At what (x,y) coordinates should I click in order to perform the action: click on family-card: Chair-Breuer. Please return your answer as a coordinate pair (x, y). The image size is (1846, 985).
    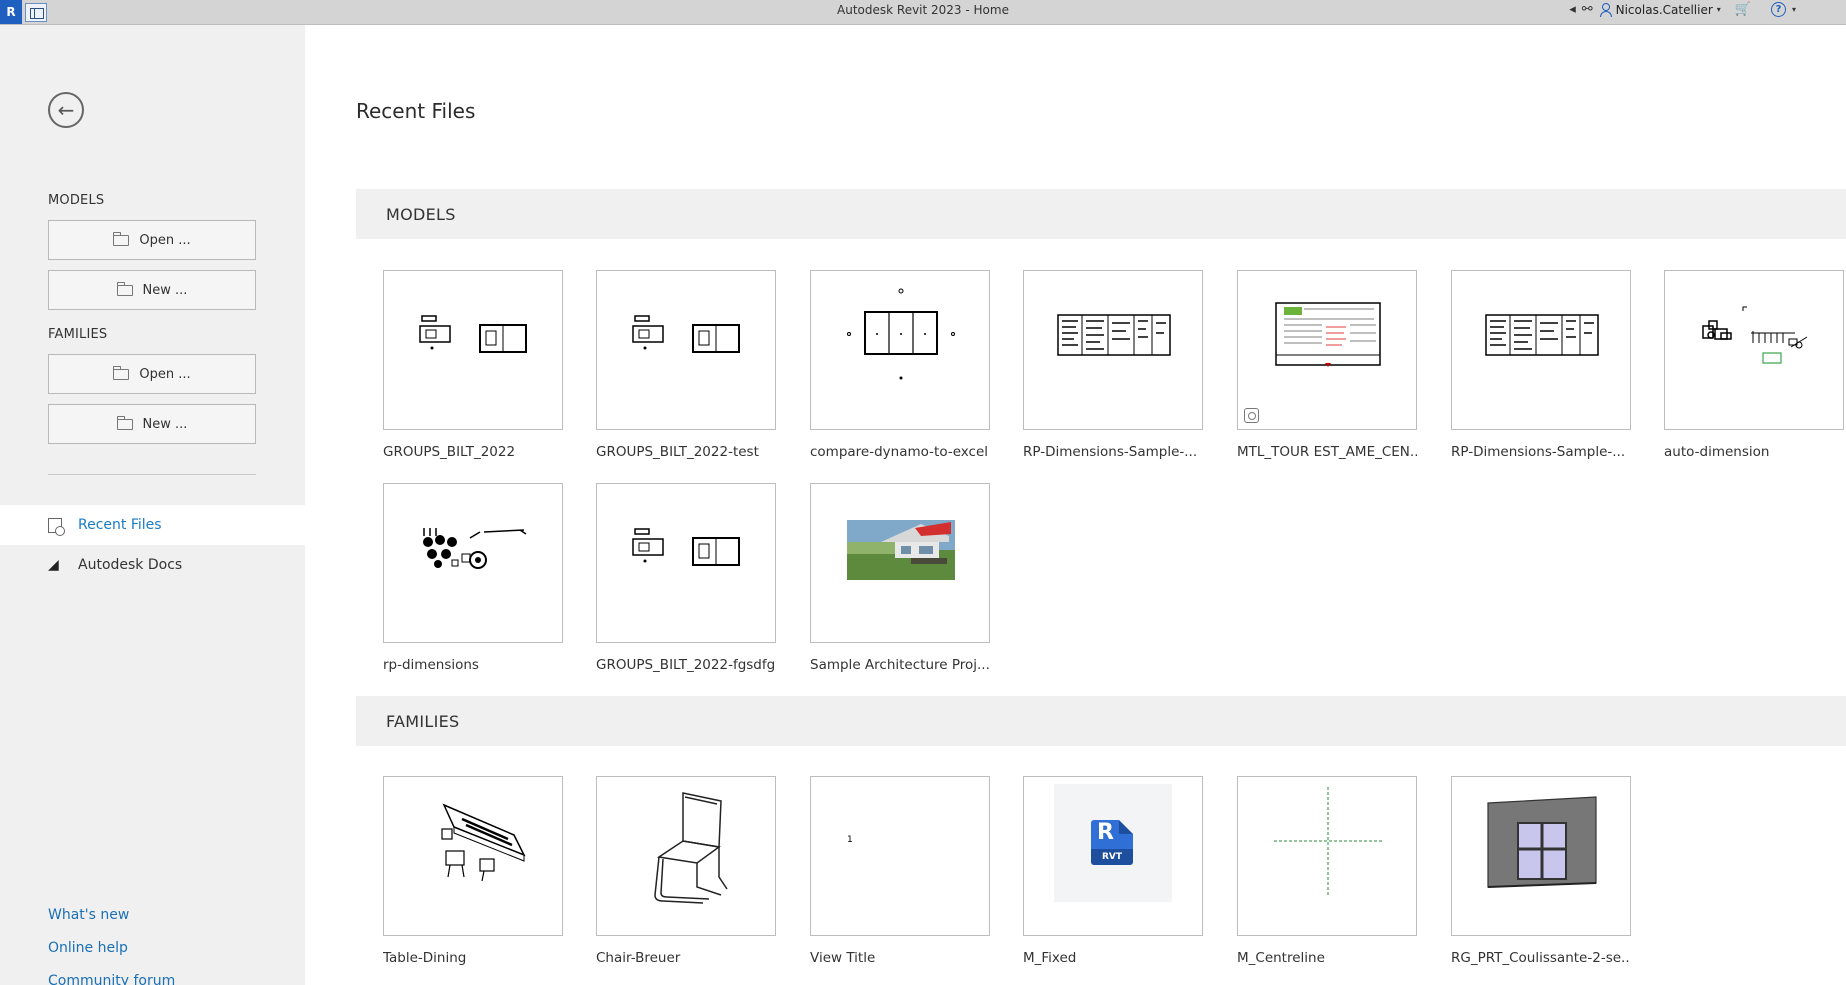
    Looking at the image, I should click on (686, 871).